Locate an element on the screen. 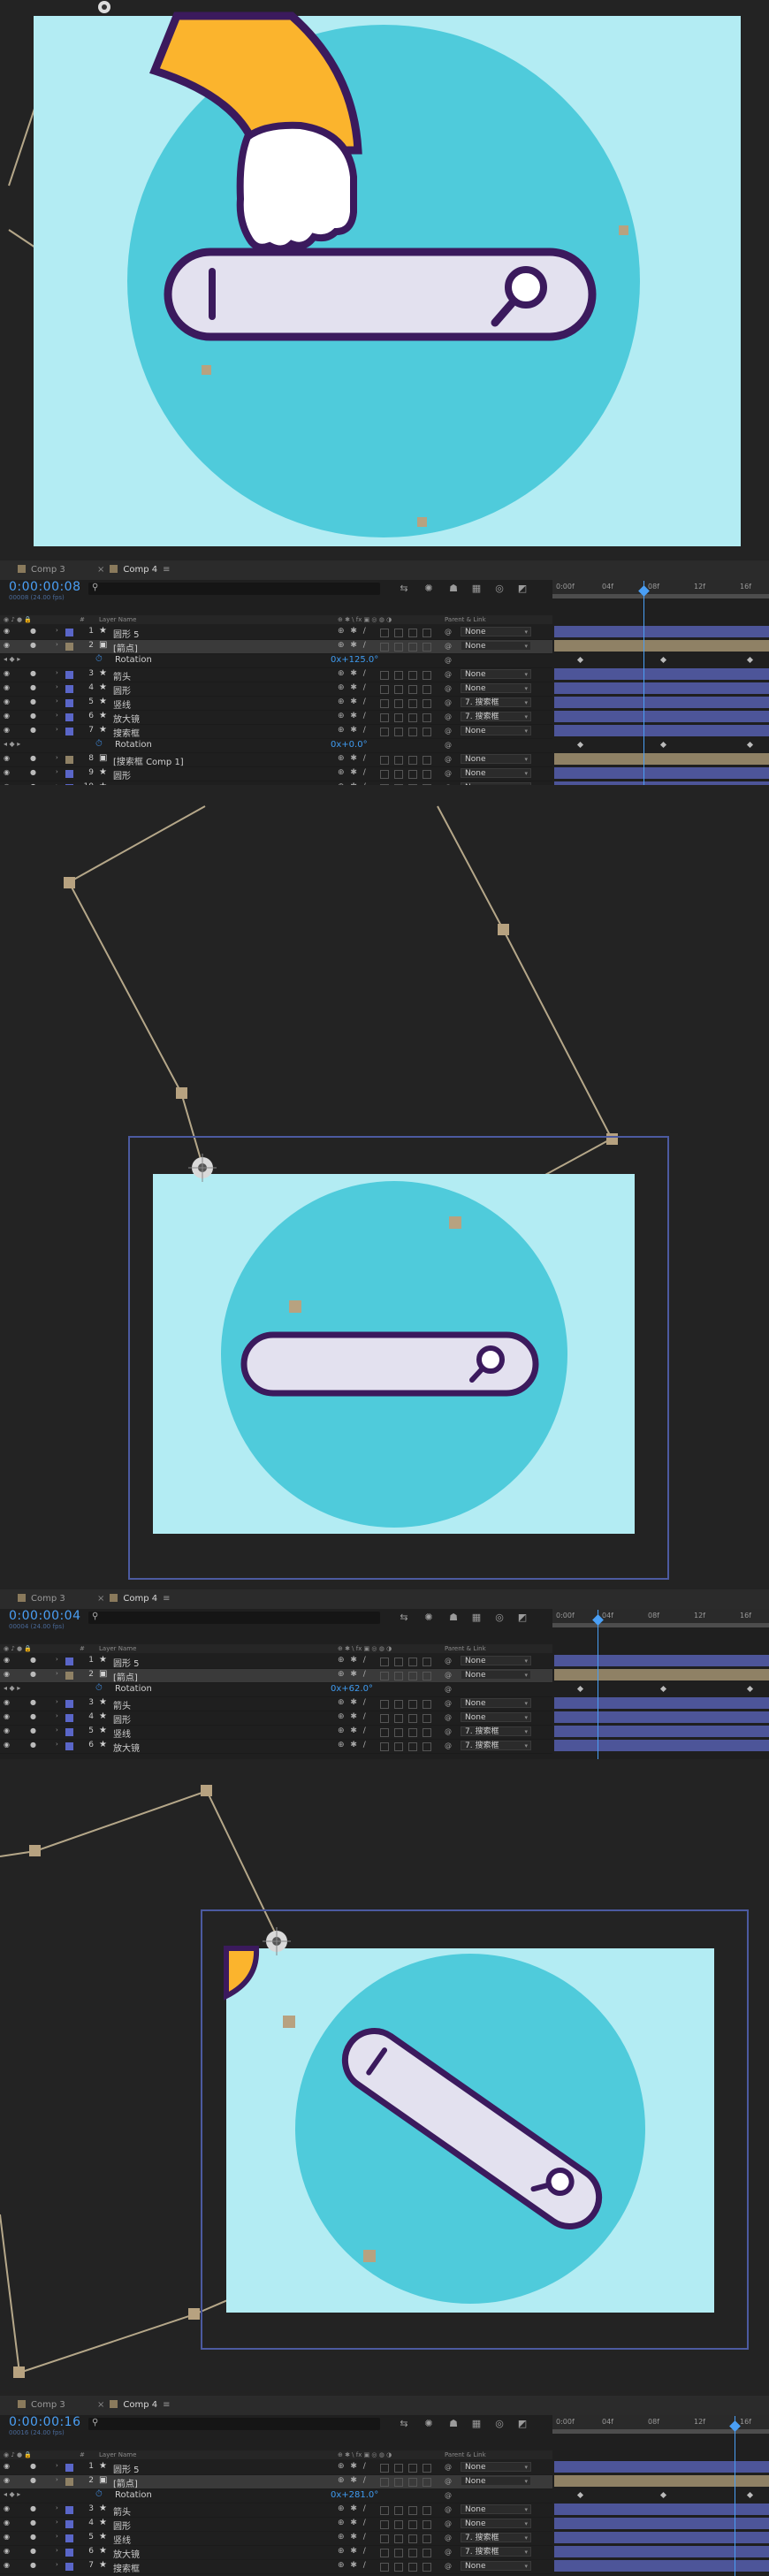 The image size is (769, 2576). layer-name: 放大镜 is located at coordinates (126, 1747).